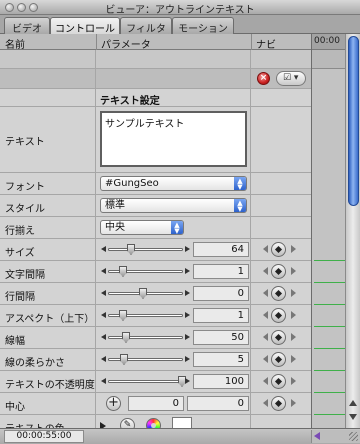  What do you see at coordinates (15, 45) in the screenshot?
I see `column-name: 名前` at bounding box center [15, 45].